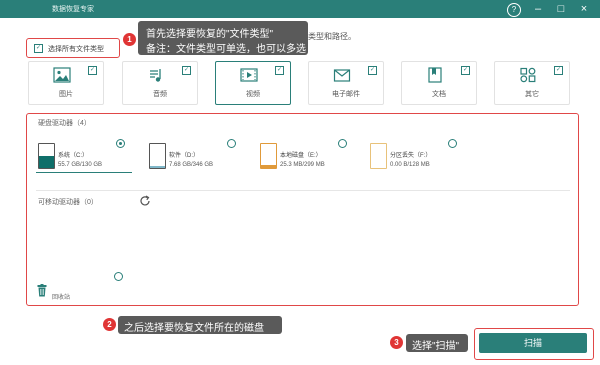 Image resolution: width=600 pixels, height=365 pixels. Describe the element at coordinates (64, 123) in the screenshot. I see `hard-drives-title: 硬盘驱动器（4）` at that location.